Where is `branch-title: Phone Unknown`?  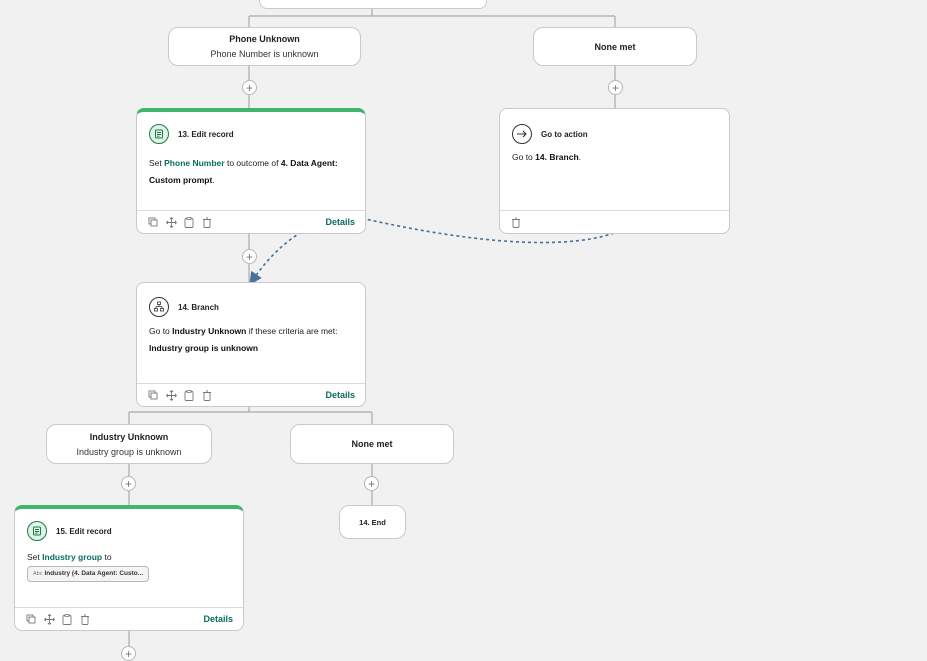
branch-title: Phone Unknown is located at coordinates (264, 39).